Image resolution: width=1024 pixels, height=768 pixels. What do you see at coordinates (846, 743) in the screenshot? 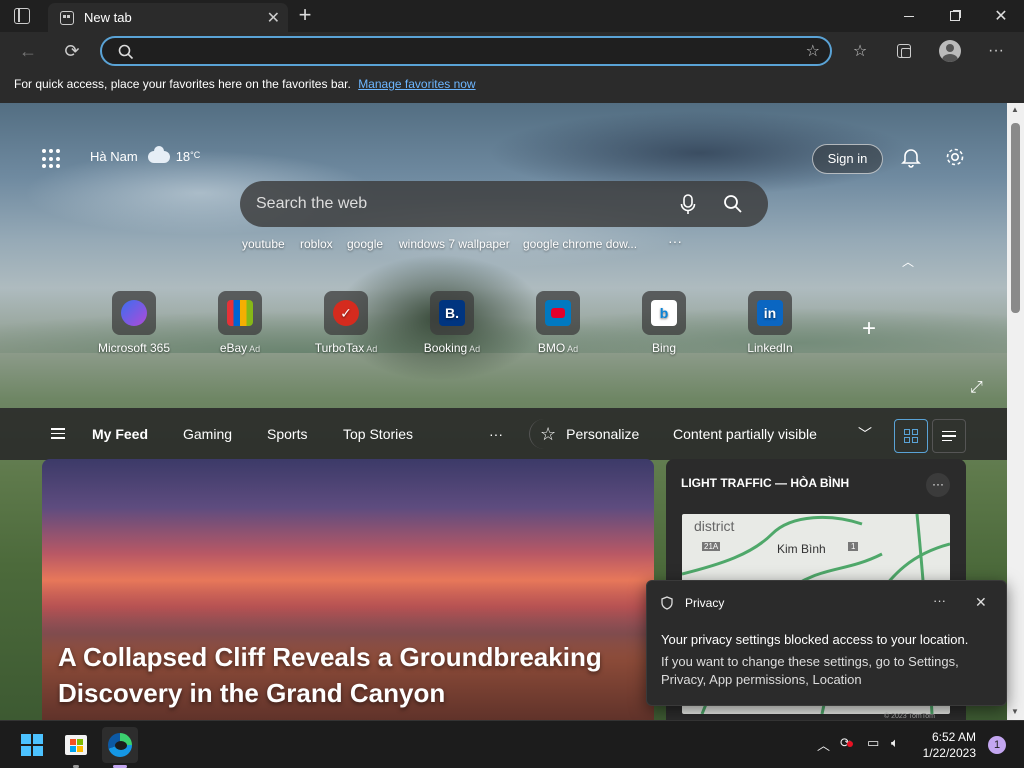
I see `update-icon: ⟳` at bounding box center [846, 743].